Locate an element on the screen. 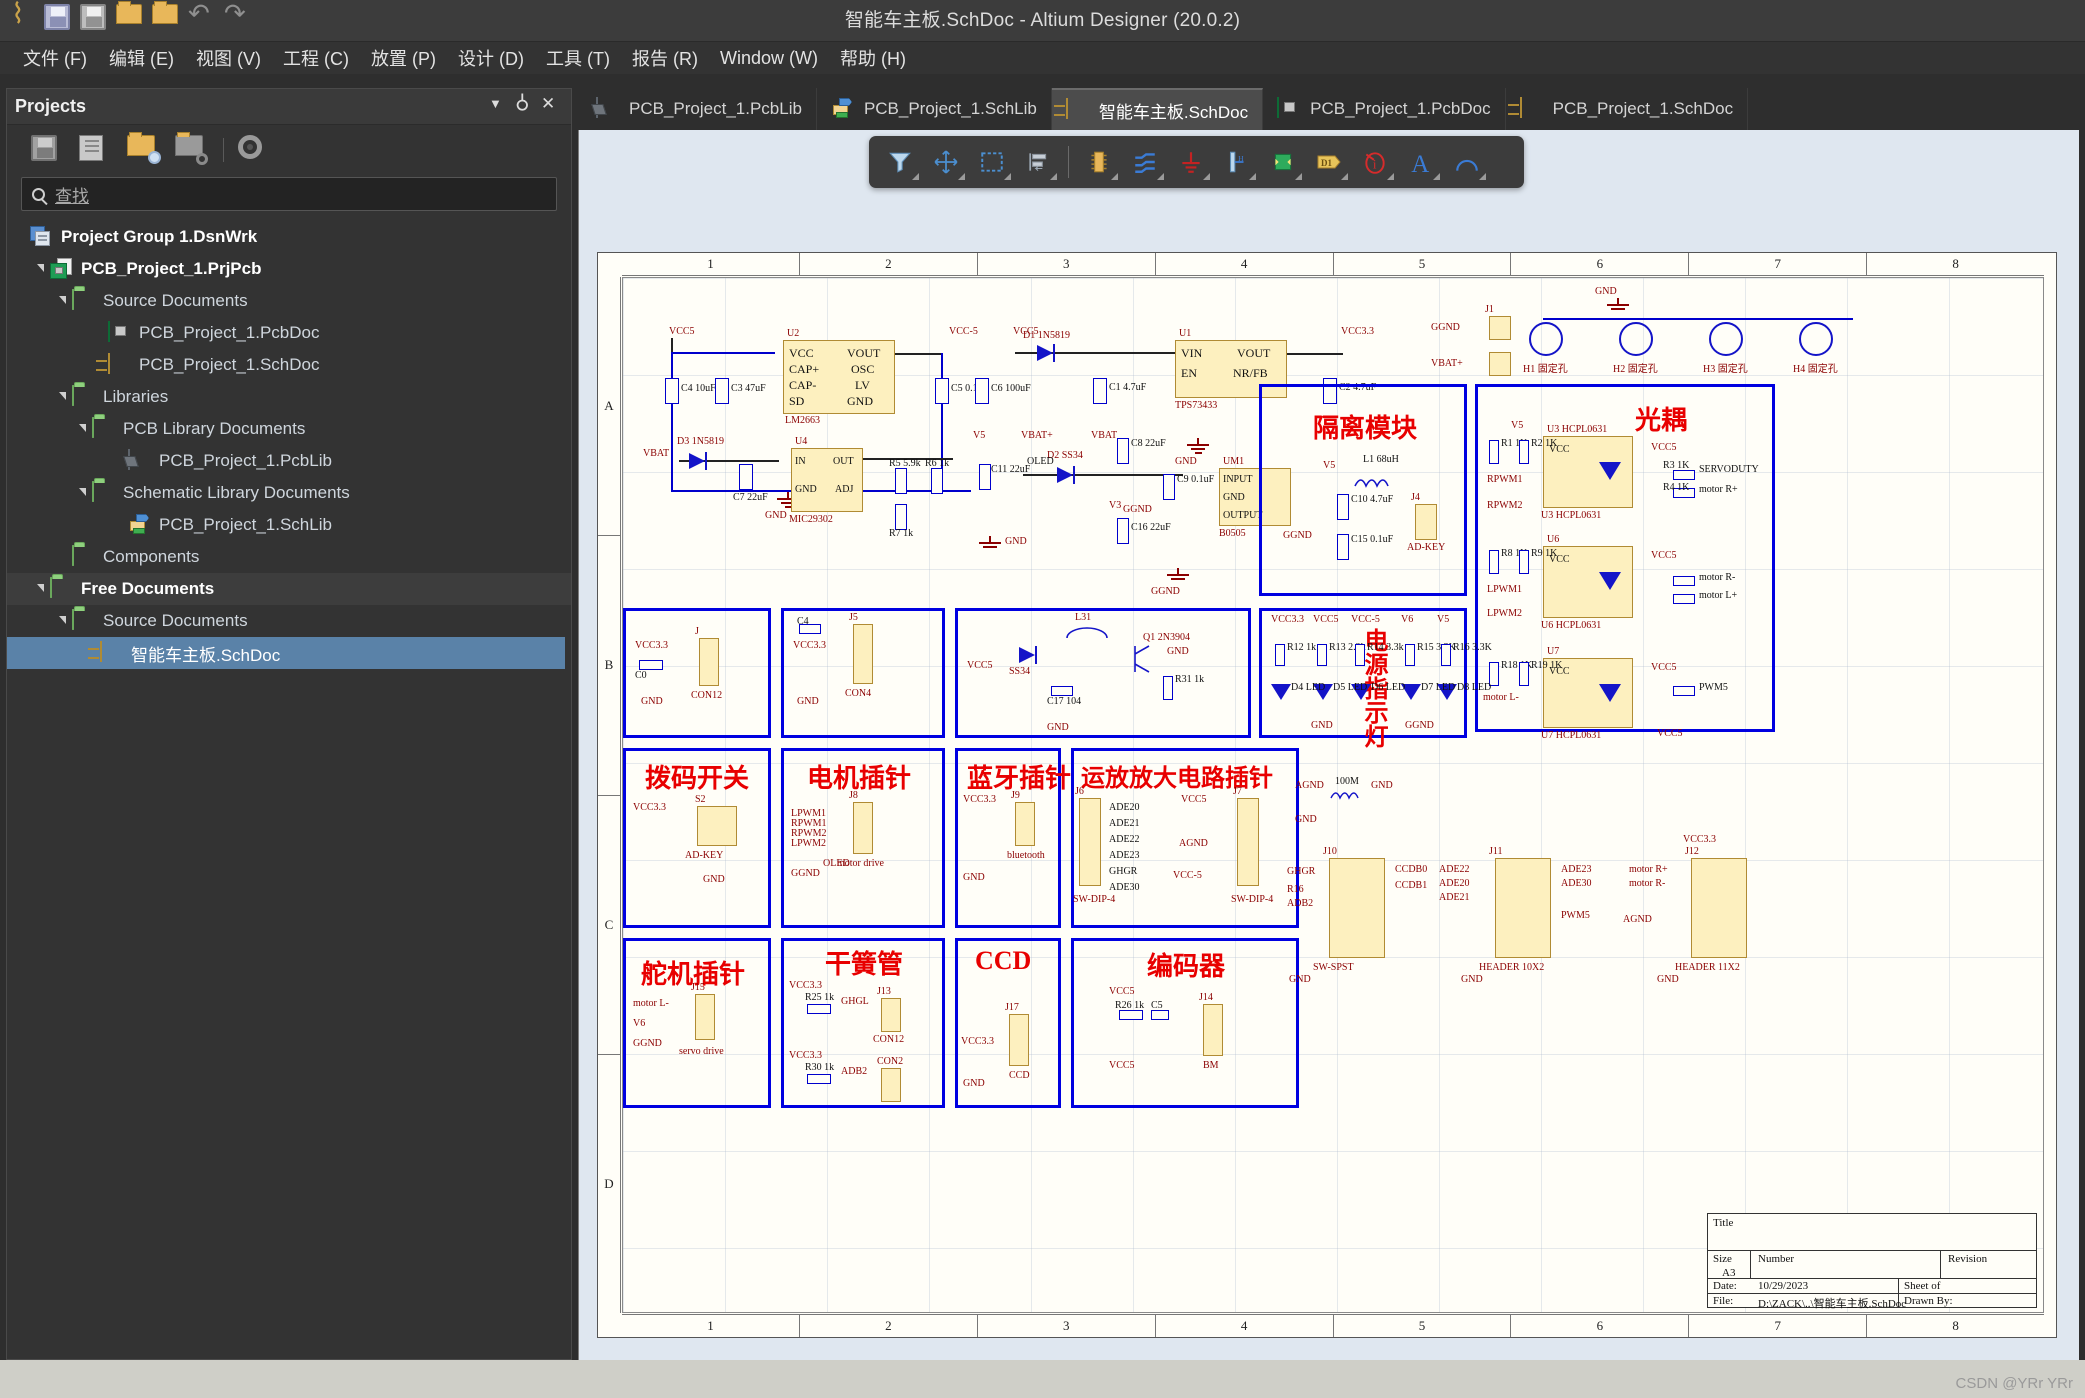 This screenshot has height=1398, width=2085. open-document-icon is located at coordinates (167, 17).